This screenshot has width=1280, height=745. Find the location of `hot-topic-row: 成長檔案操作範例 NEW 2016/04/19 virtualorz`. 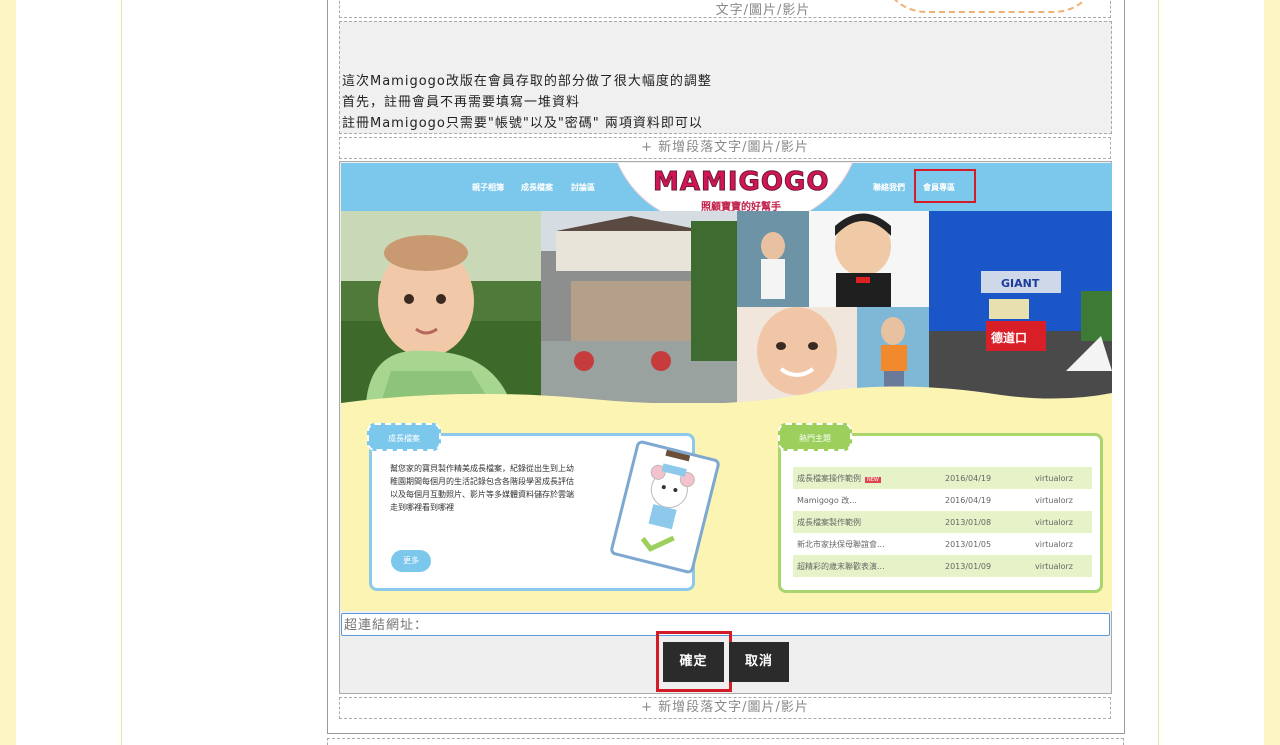

hot-topic-row: 成長檔案操作範例 NEW 2016/04/19 virtualorz is located at coordinates (942, 478).